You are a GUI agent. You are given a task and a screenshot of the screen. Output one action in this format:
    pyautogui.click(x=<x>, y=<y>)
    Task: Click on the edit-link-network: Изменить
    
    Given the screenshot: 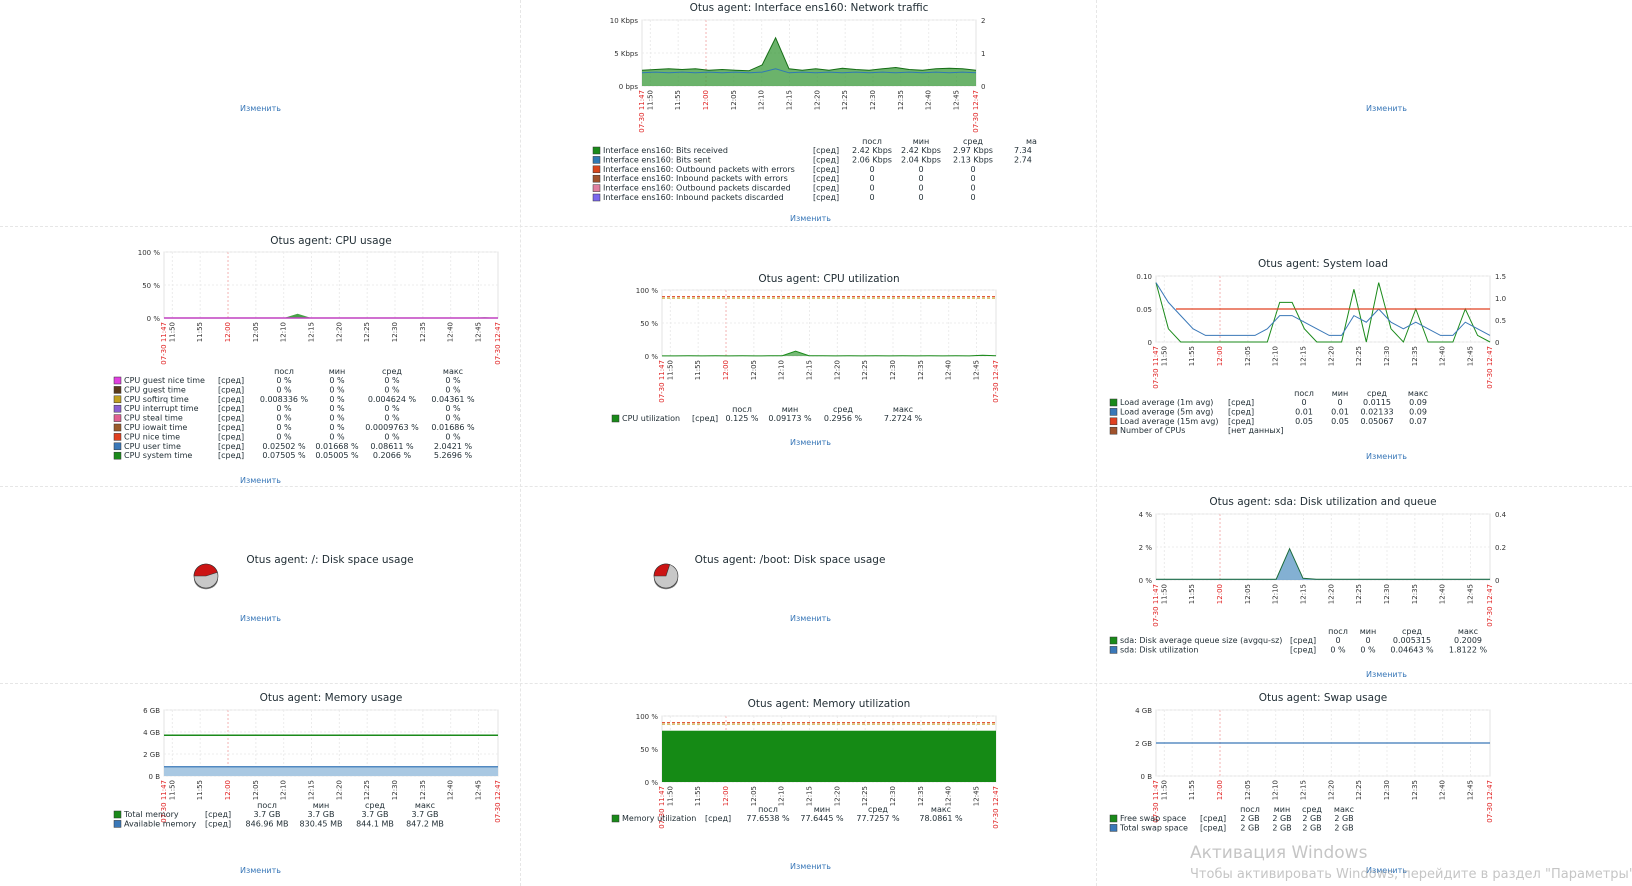 What is the action you would take?
    pyautogui.click(x=810, y=218)
    